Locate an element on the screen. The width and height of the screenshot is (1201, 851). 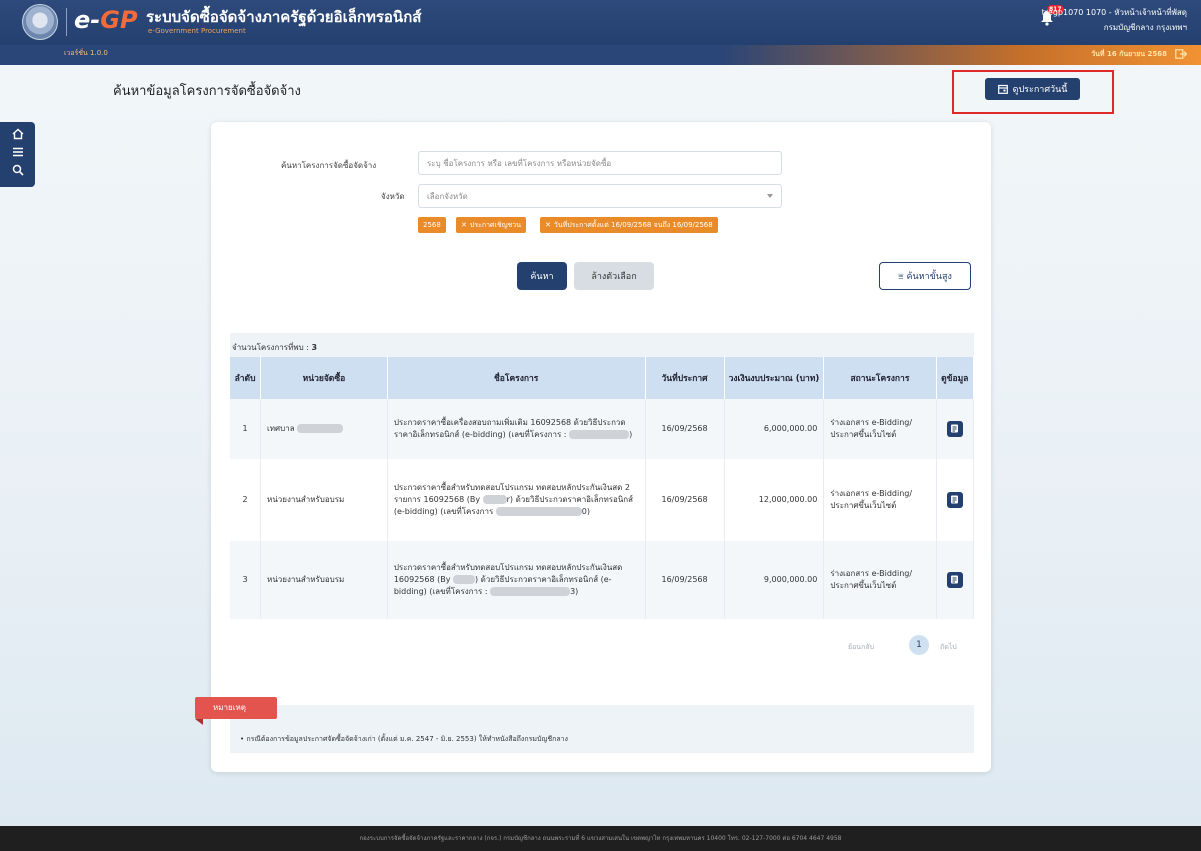
province-select-value: เลือกจังหวัด is located at coordinates (447, 196).